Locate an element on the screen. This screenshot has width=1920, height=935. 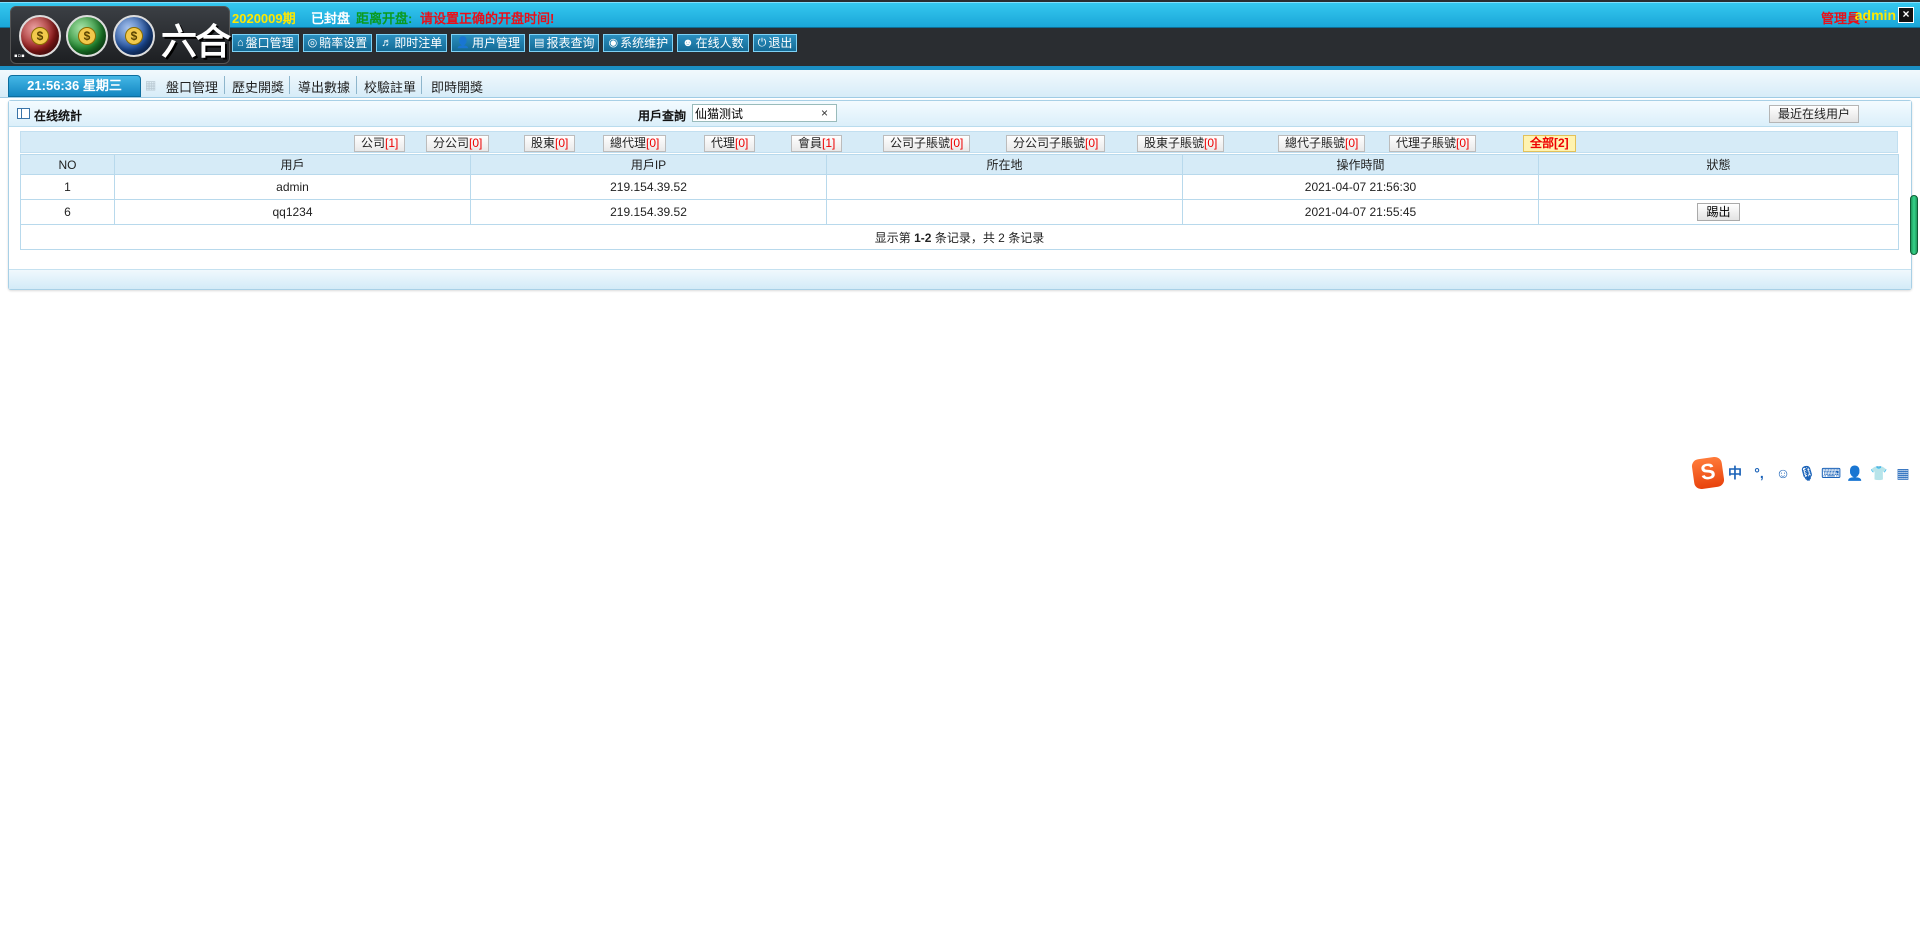
tab-odds-board: 盤口管理 is located at coordinates (192, 86).